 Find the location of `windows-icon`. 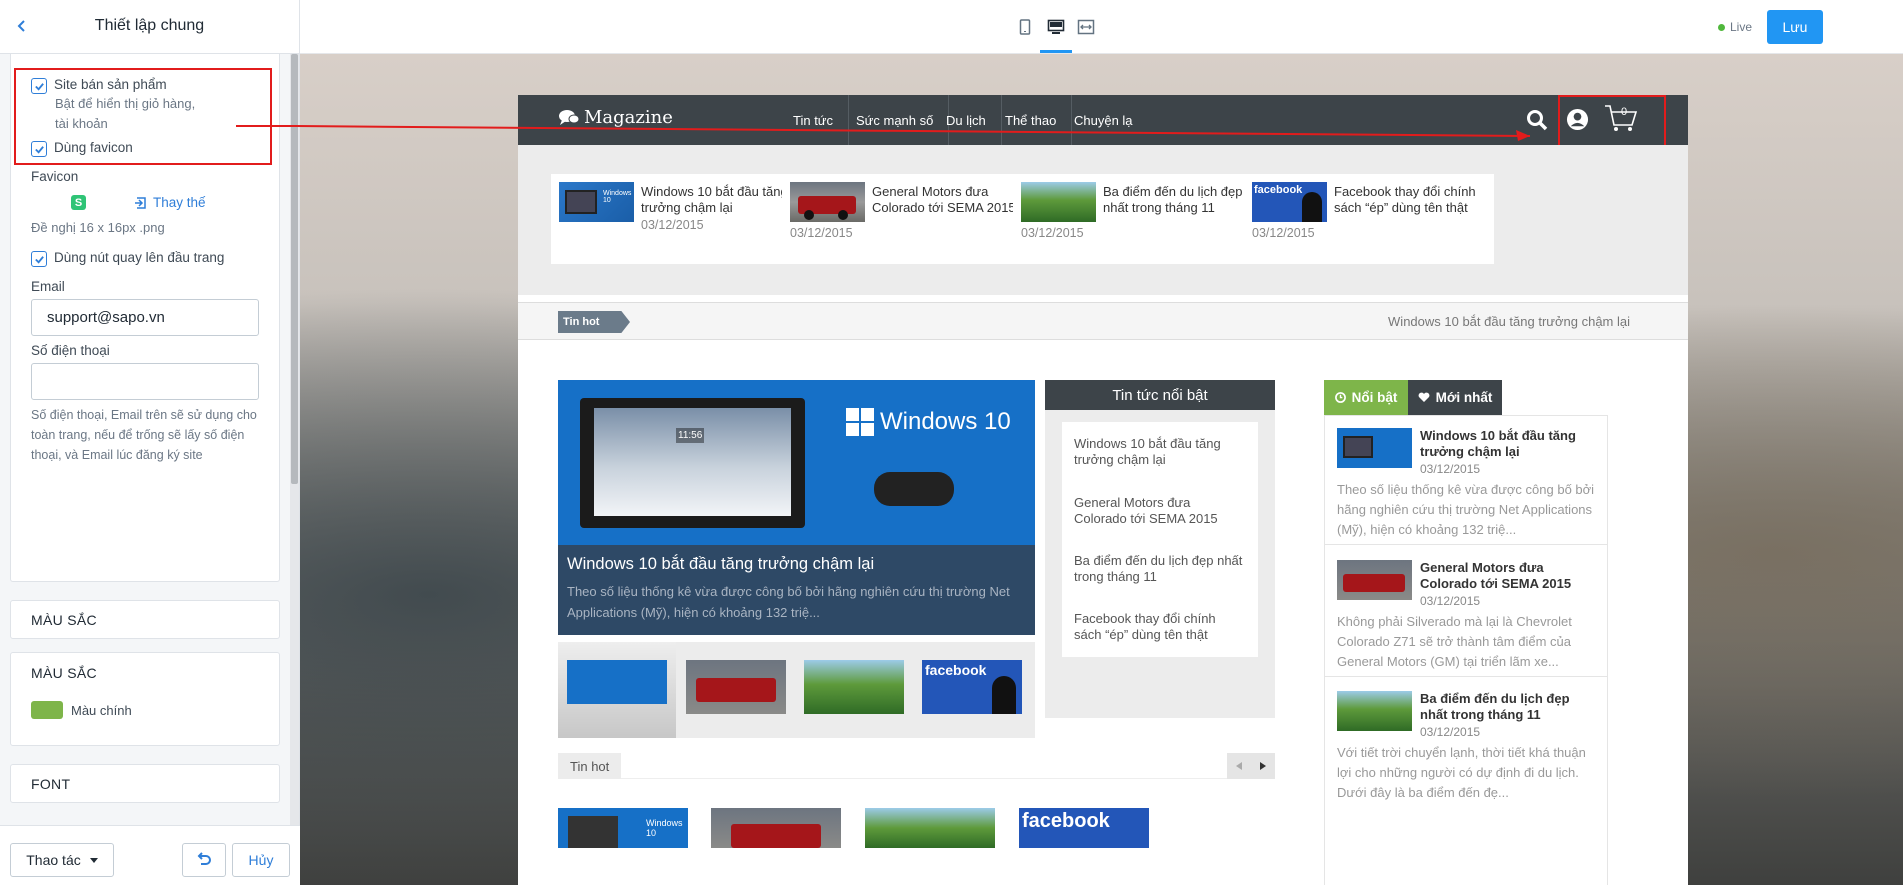

windows-icon is located at coordinates (860, 422).